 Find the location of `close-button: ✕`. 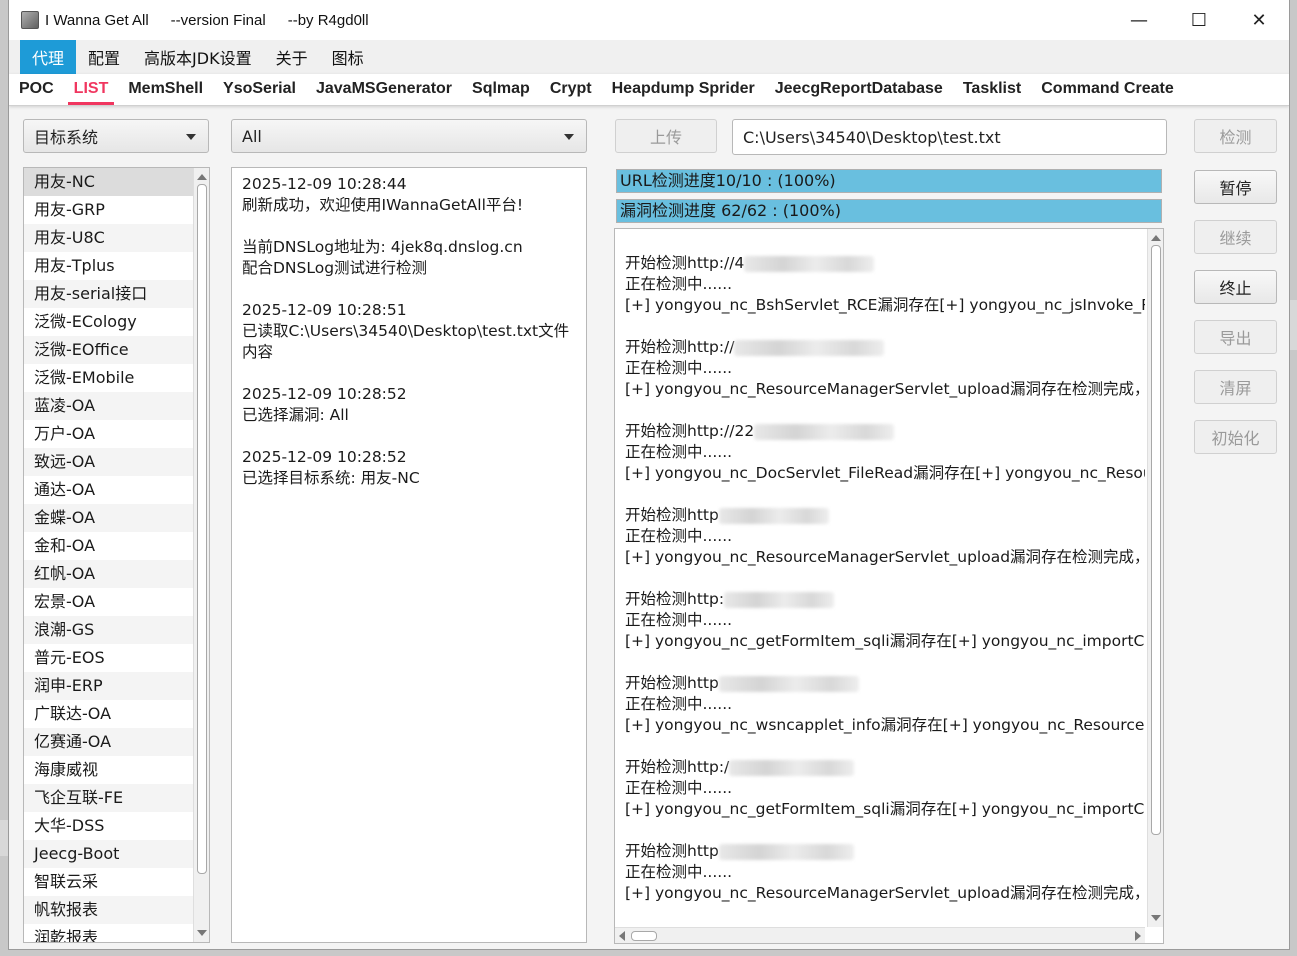

close-button: ✕ is located at coordinates (1259, 20).